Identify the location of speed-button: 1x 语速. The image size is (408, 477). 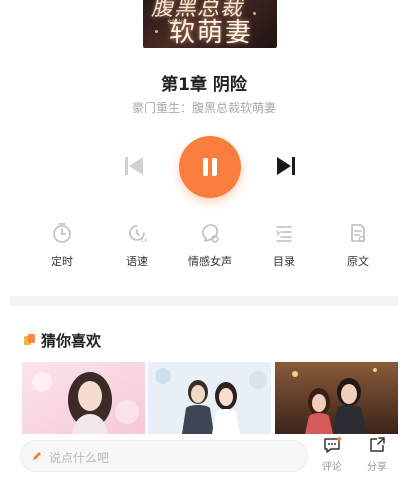
(137, 247).